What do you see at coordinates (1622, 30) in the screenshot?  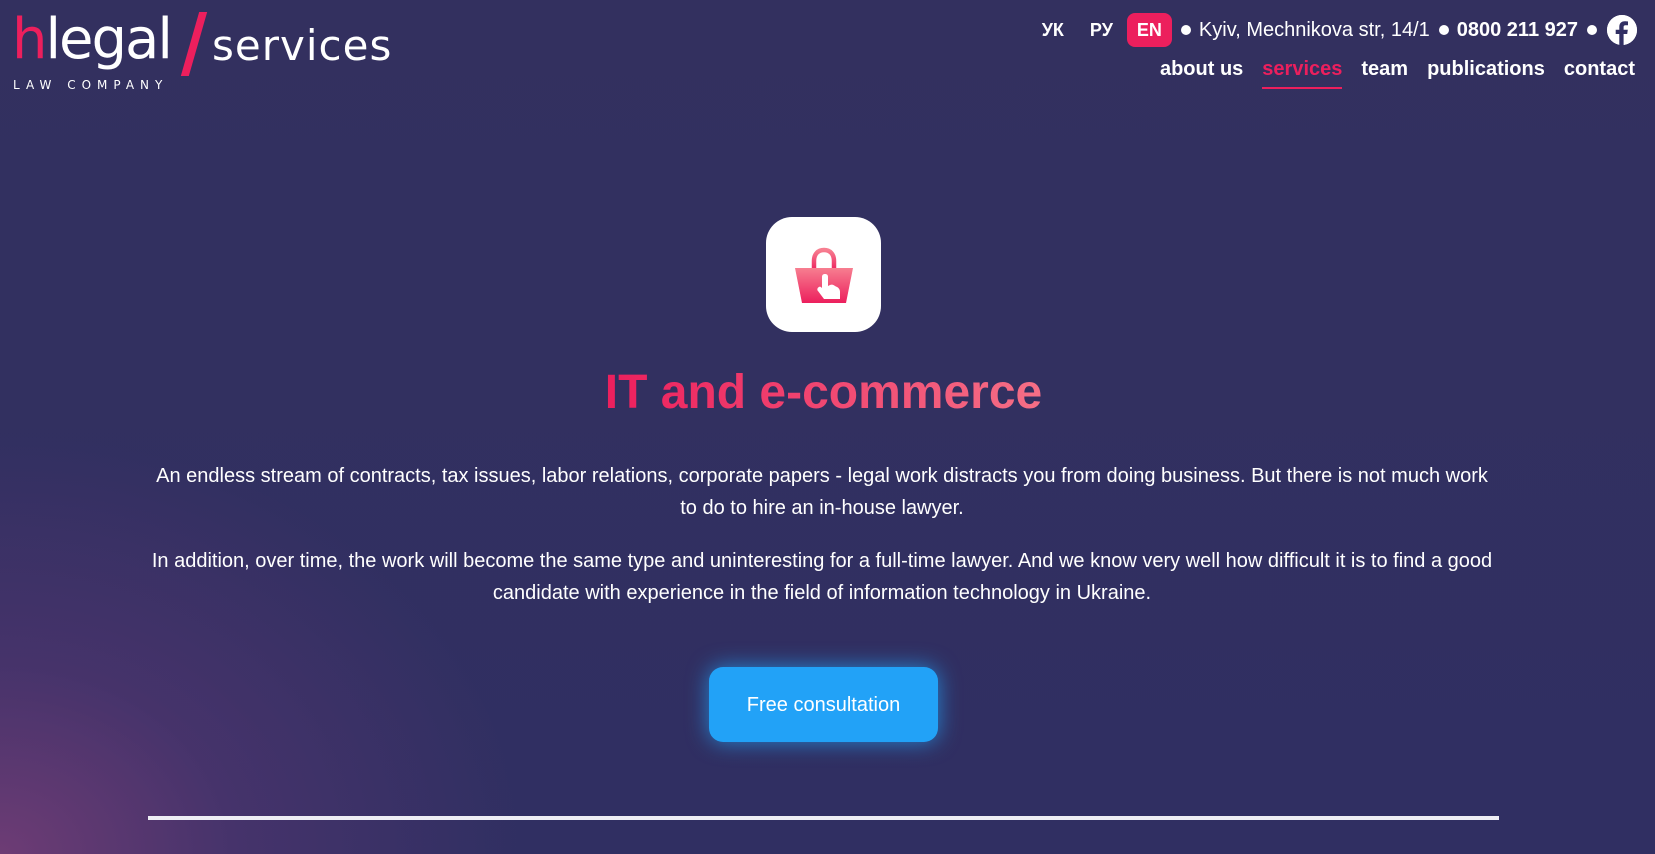 I see `facebook-icon` at bounding box center [1622, 30].